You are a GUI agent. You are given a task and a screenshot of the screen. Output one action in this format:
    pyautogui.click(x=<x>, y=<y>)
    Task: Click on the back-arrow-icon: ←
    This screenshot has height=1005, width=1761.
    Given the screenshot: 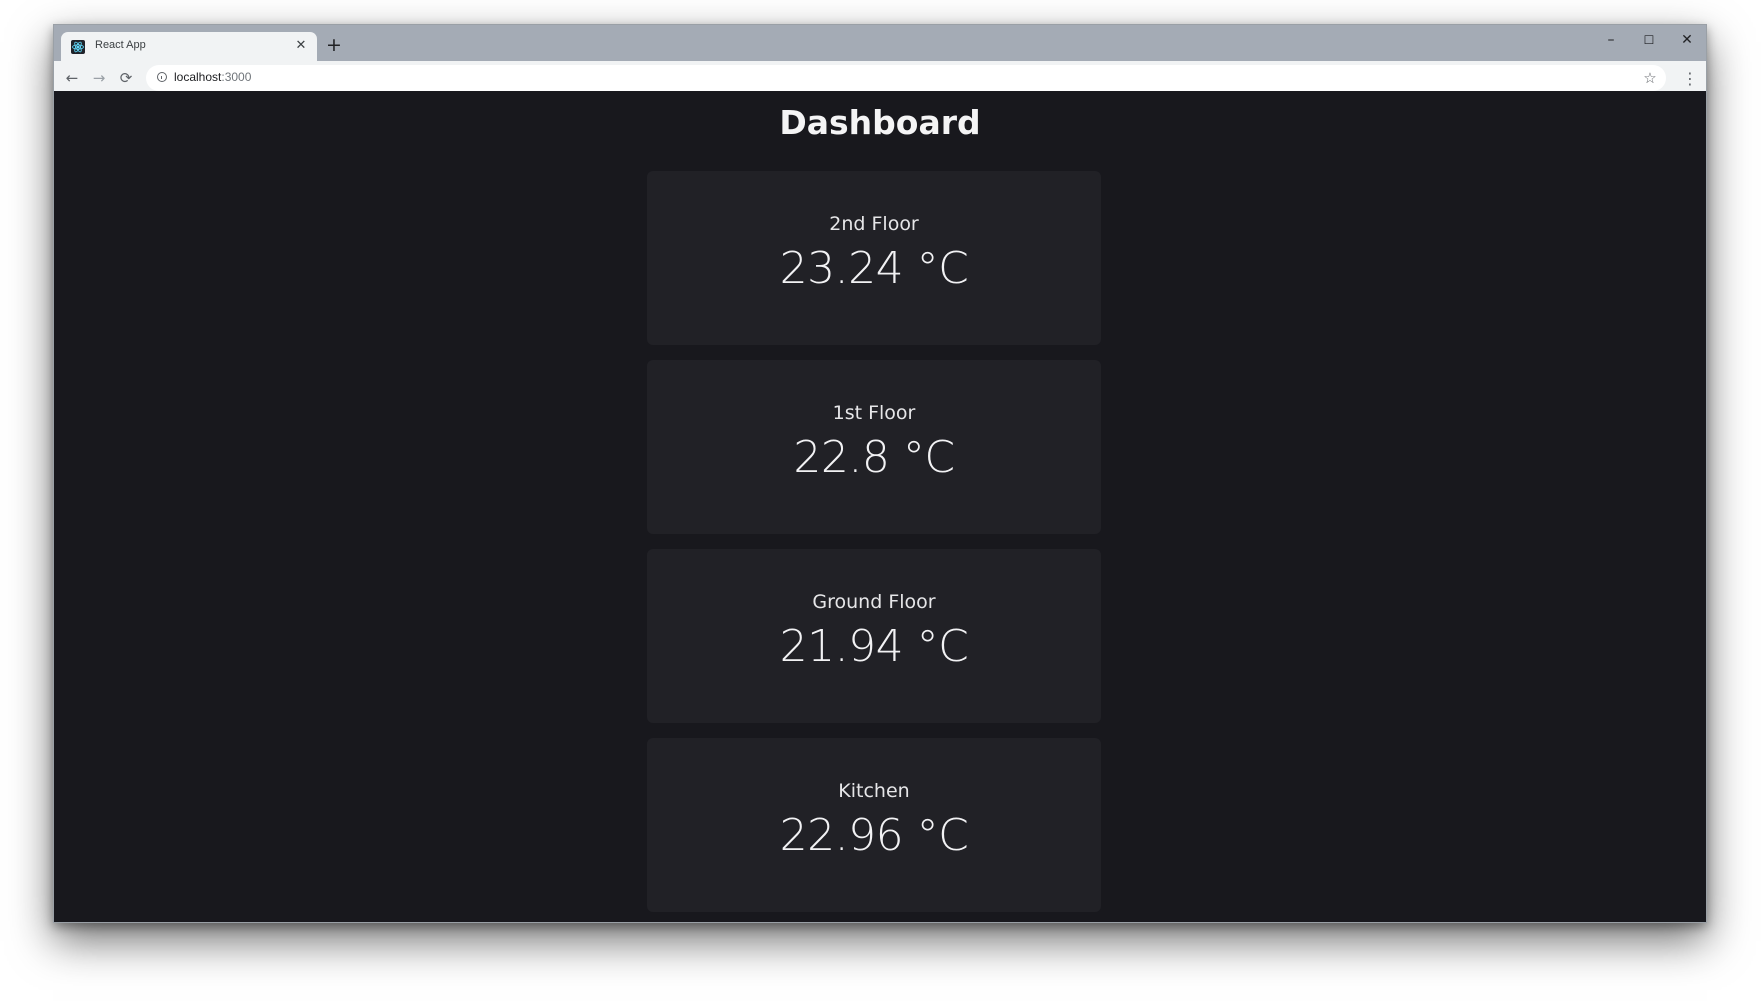 What is the action you would take?
    pyautogui.click(x=72, y=78)
    